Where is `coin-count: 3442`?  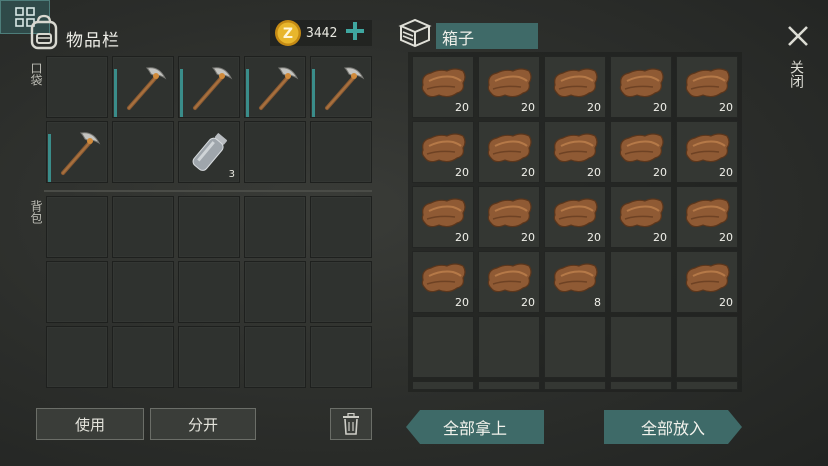
coin-count: 3442 is located at coordinates (322, 33).